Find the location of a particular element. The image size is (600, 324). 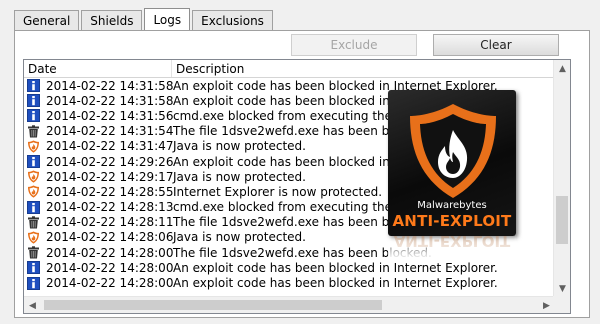

column-header-description: Description is located at coordinates (363, 68).